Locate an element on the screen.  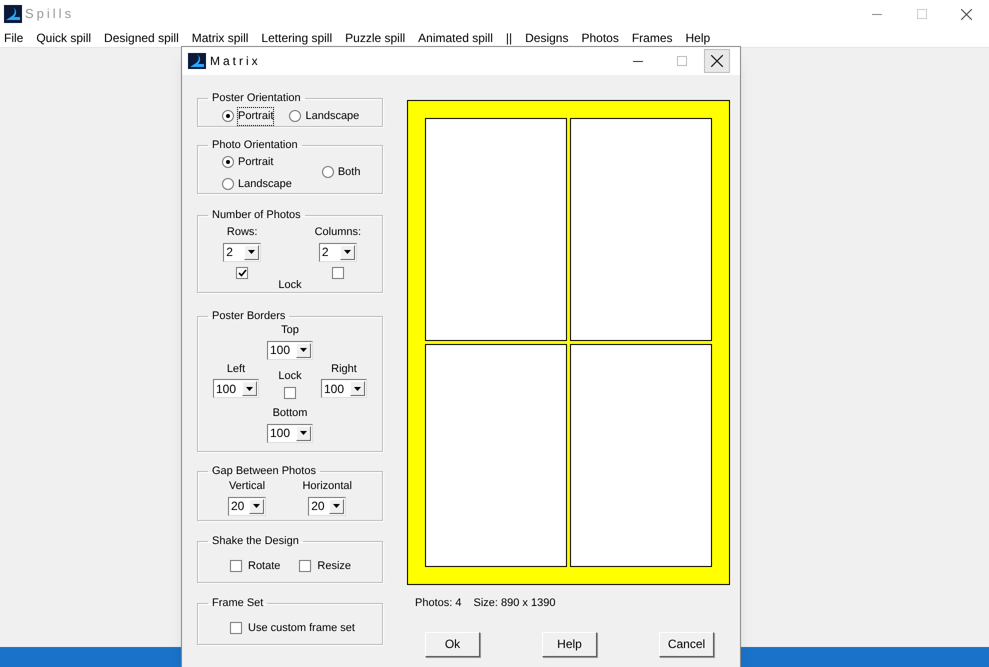
menu-item: Photos is located at coordinates (600, 37).